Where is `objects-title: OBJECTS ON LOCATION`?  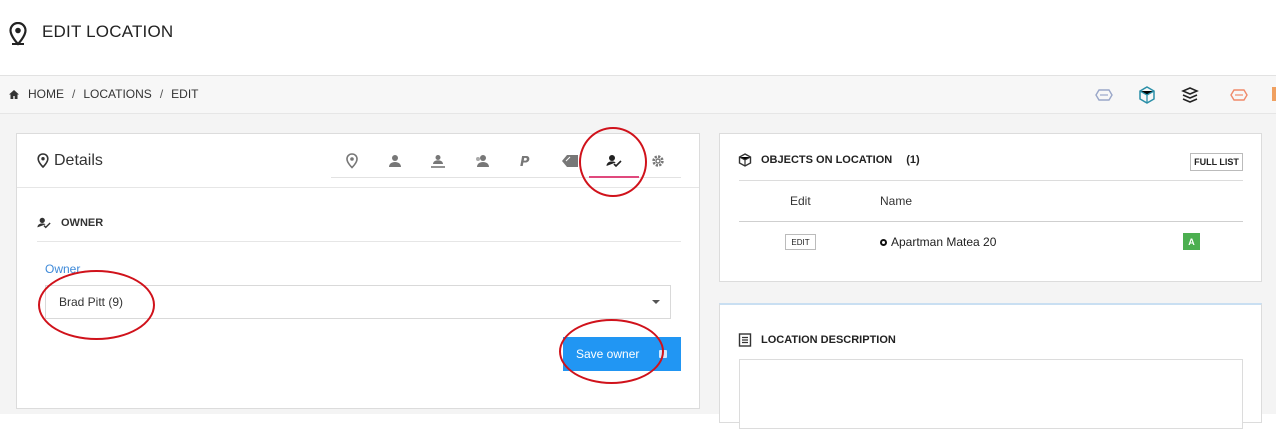 objects-title: OBJECTS ON LOCATION is located at coordinates (827, 160).